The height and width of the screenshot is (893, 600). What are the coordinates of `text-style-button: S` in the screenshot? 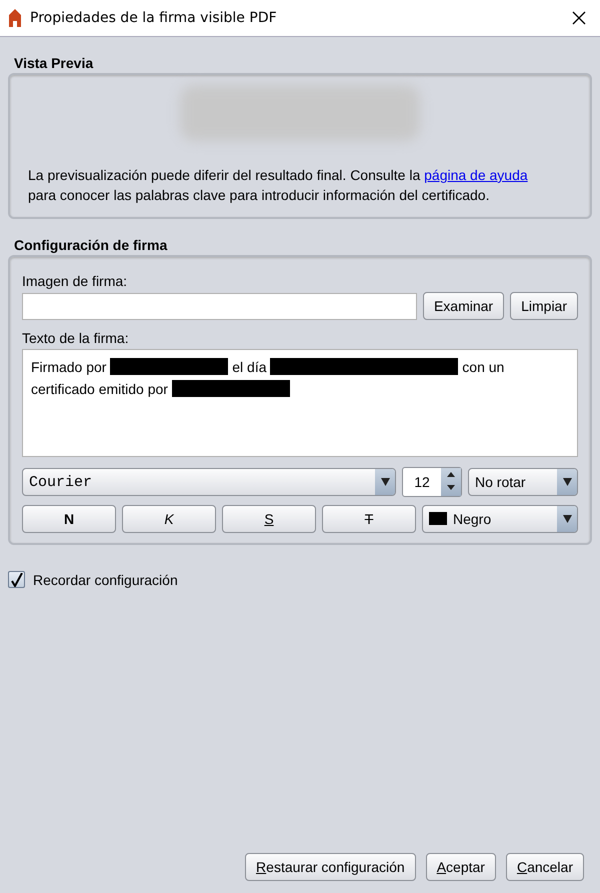 It's located at (269, 519).